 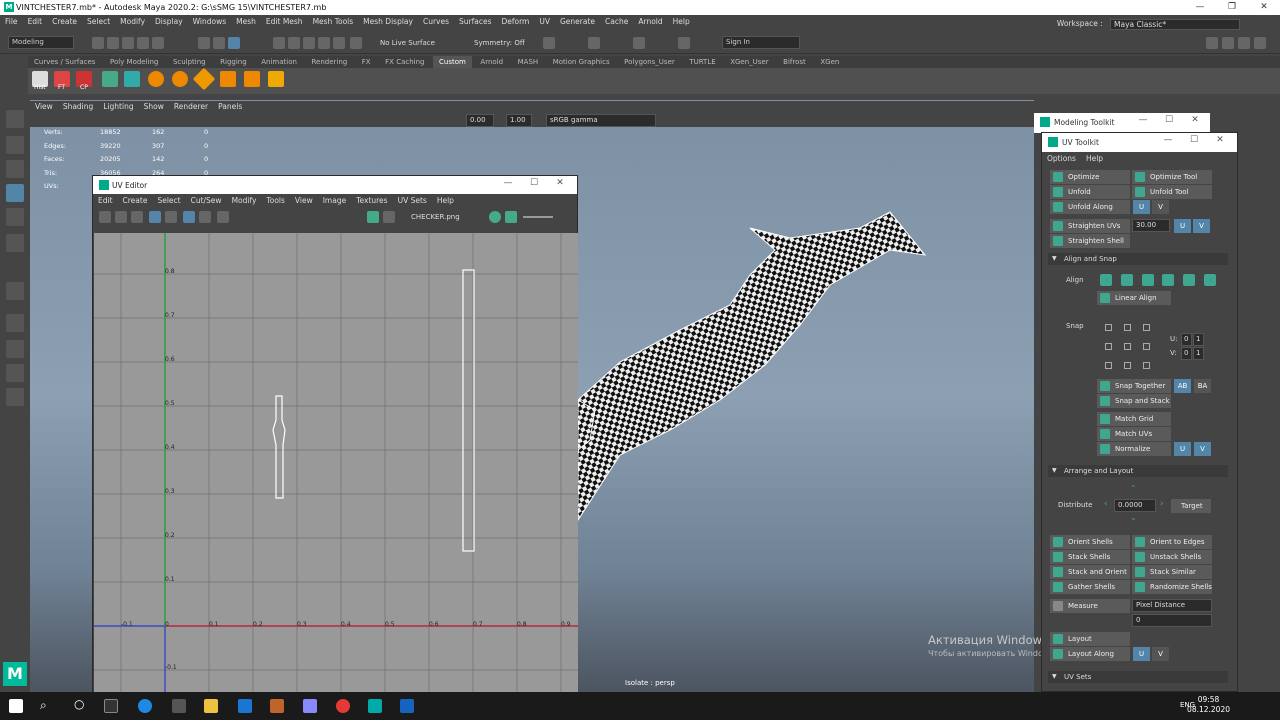 I want to click on straighten-u-button: U, so click(x=1182, y=226).